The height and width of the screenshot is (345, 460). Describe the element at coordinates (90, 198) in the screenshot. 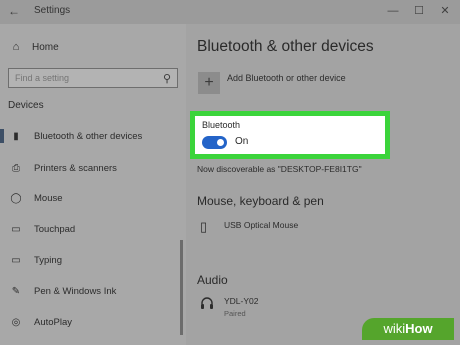

I see `sidebar-item-mouse: ◯ Mouse` at that location.